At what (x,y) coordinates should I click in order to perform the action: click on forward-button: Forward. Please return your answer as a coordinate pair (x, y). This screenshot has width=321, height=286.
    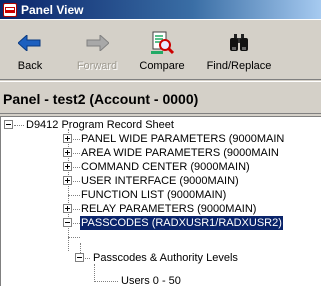
    Looking at the image, I should click on (97, 50).